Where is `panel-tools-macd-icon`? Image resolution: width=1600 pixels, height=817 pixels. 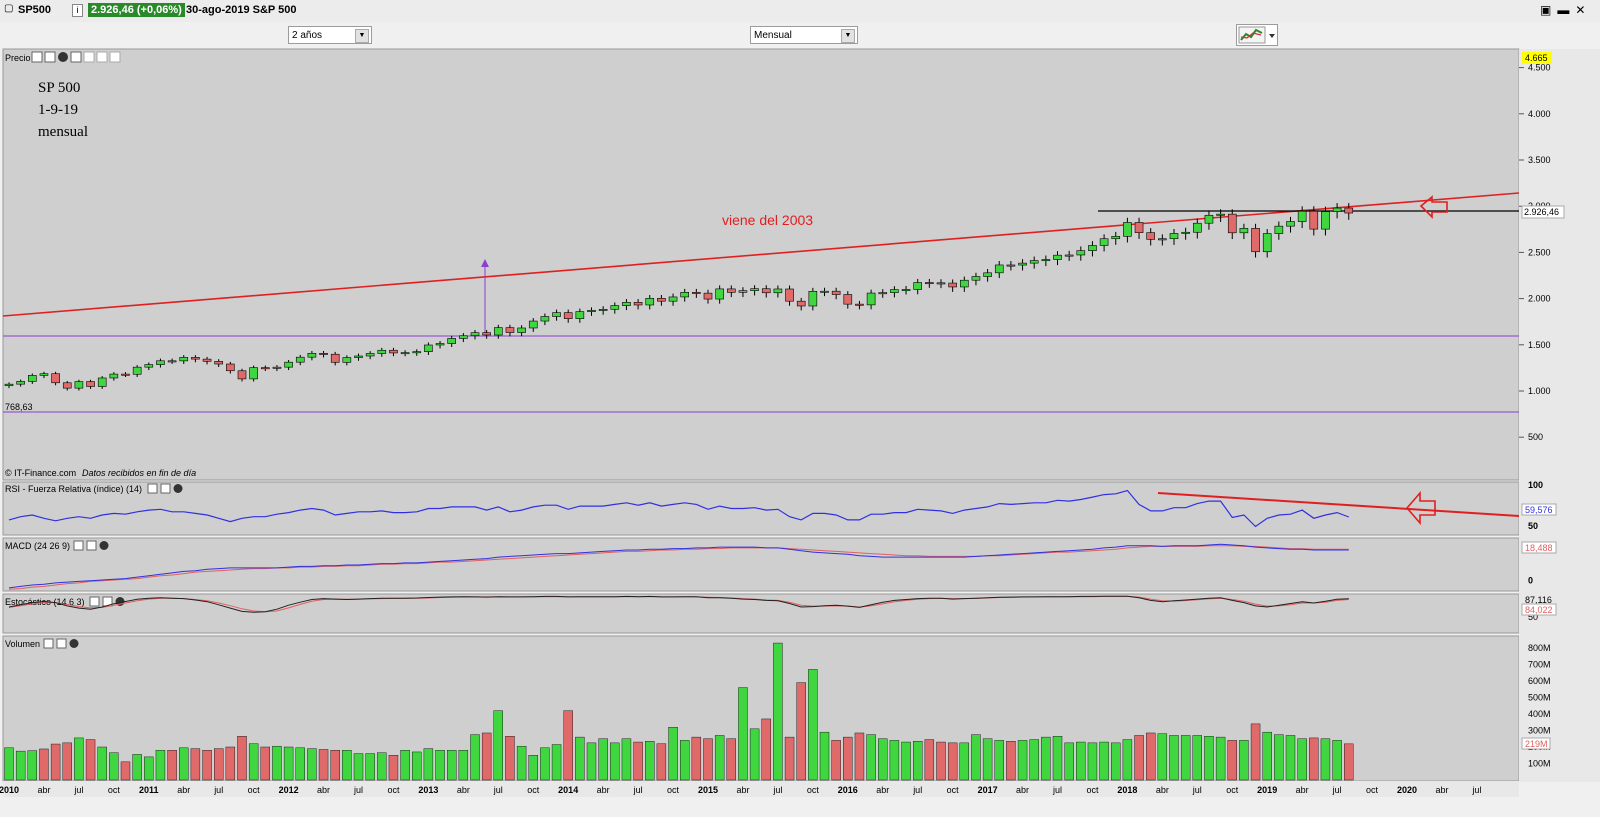
panel-tools-macd-icon is located at coordinates (91, 545).